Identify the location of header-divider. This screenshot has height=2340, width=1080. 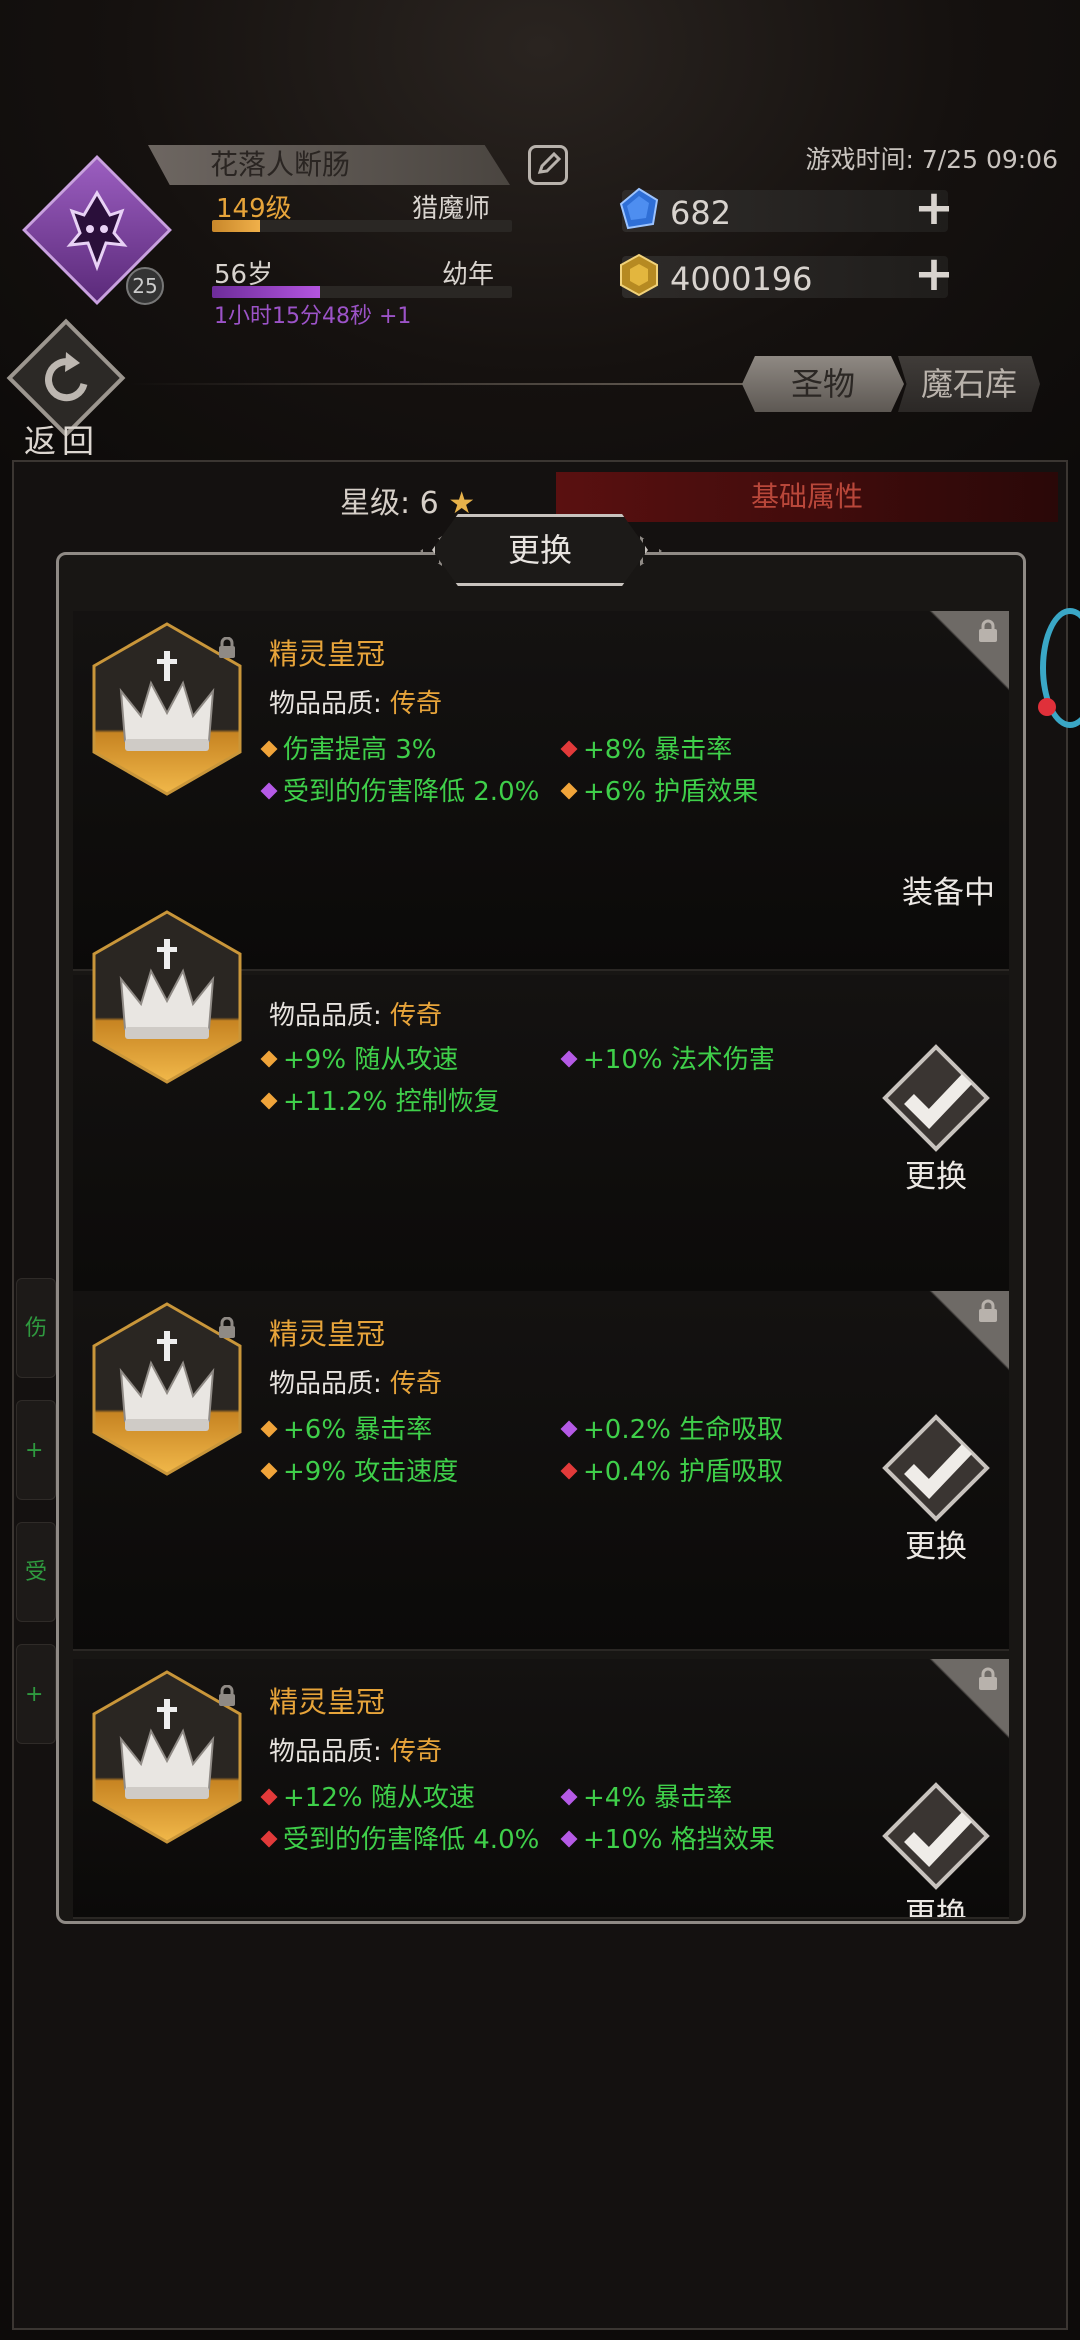
(440, 384).